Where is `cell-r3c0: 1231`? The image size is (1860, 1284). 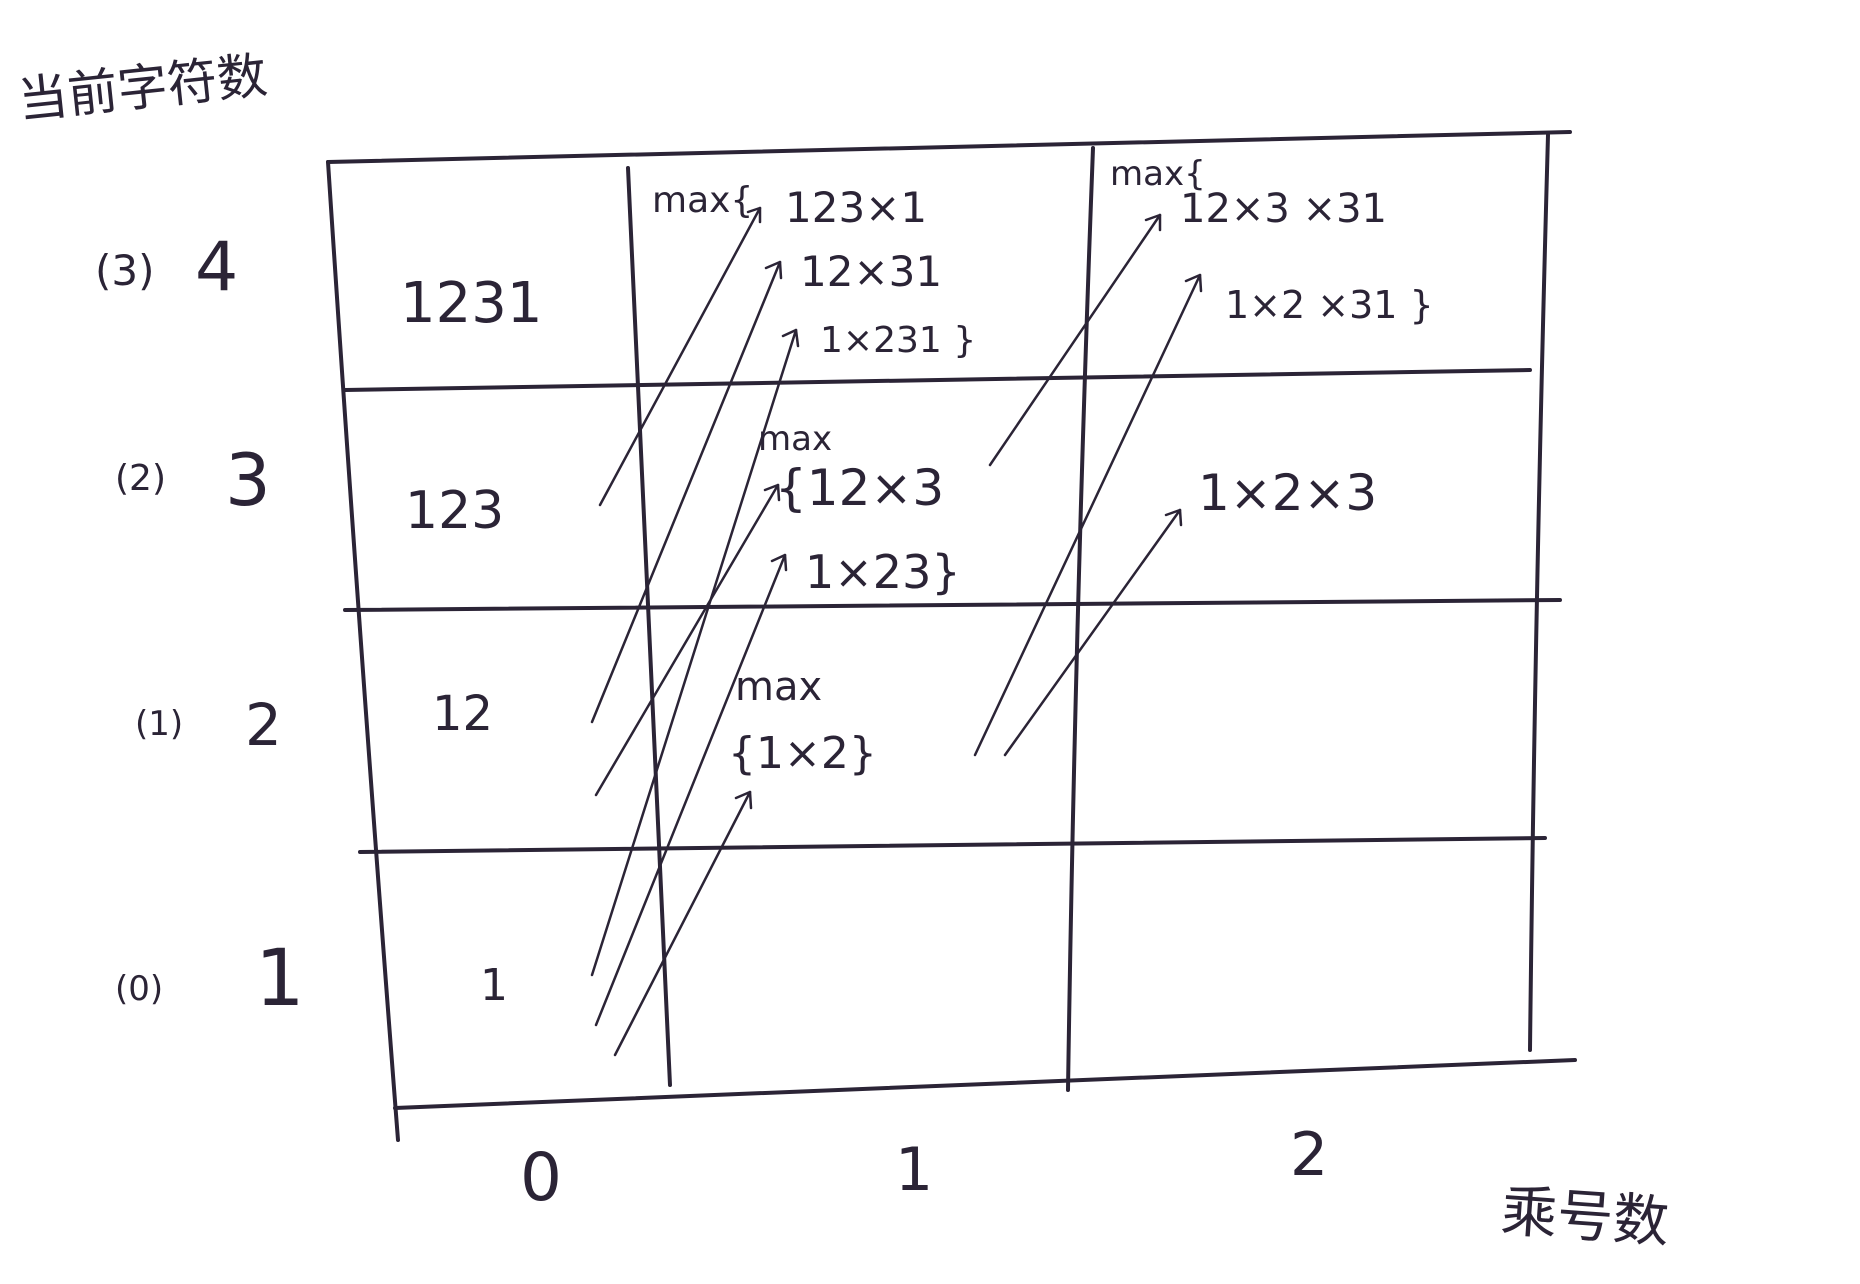 cell-r3c0: 1231 is located at coordinates (471, 303).